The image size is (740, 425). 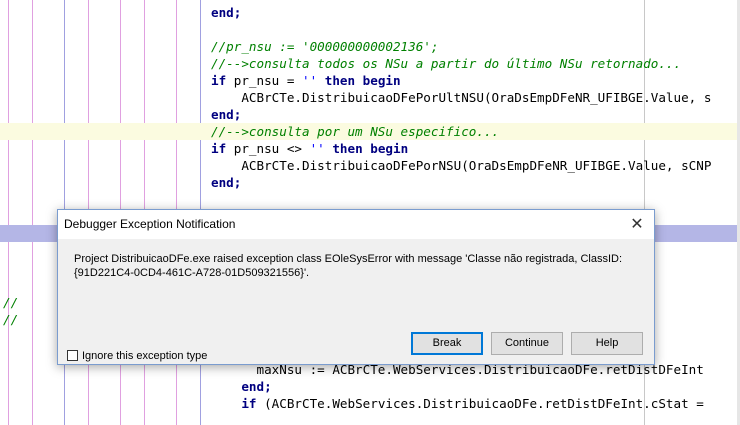 I want to click on code-line: if pr_nsu = '' then begin, so click(x=370, y=80).